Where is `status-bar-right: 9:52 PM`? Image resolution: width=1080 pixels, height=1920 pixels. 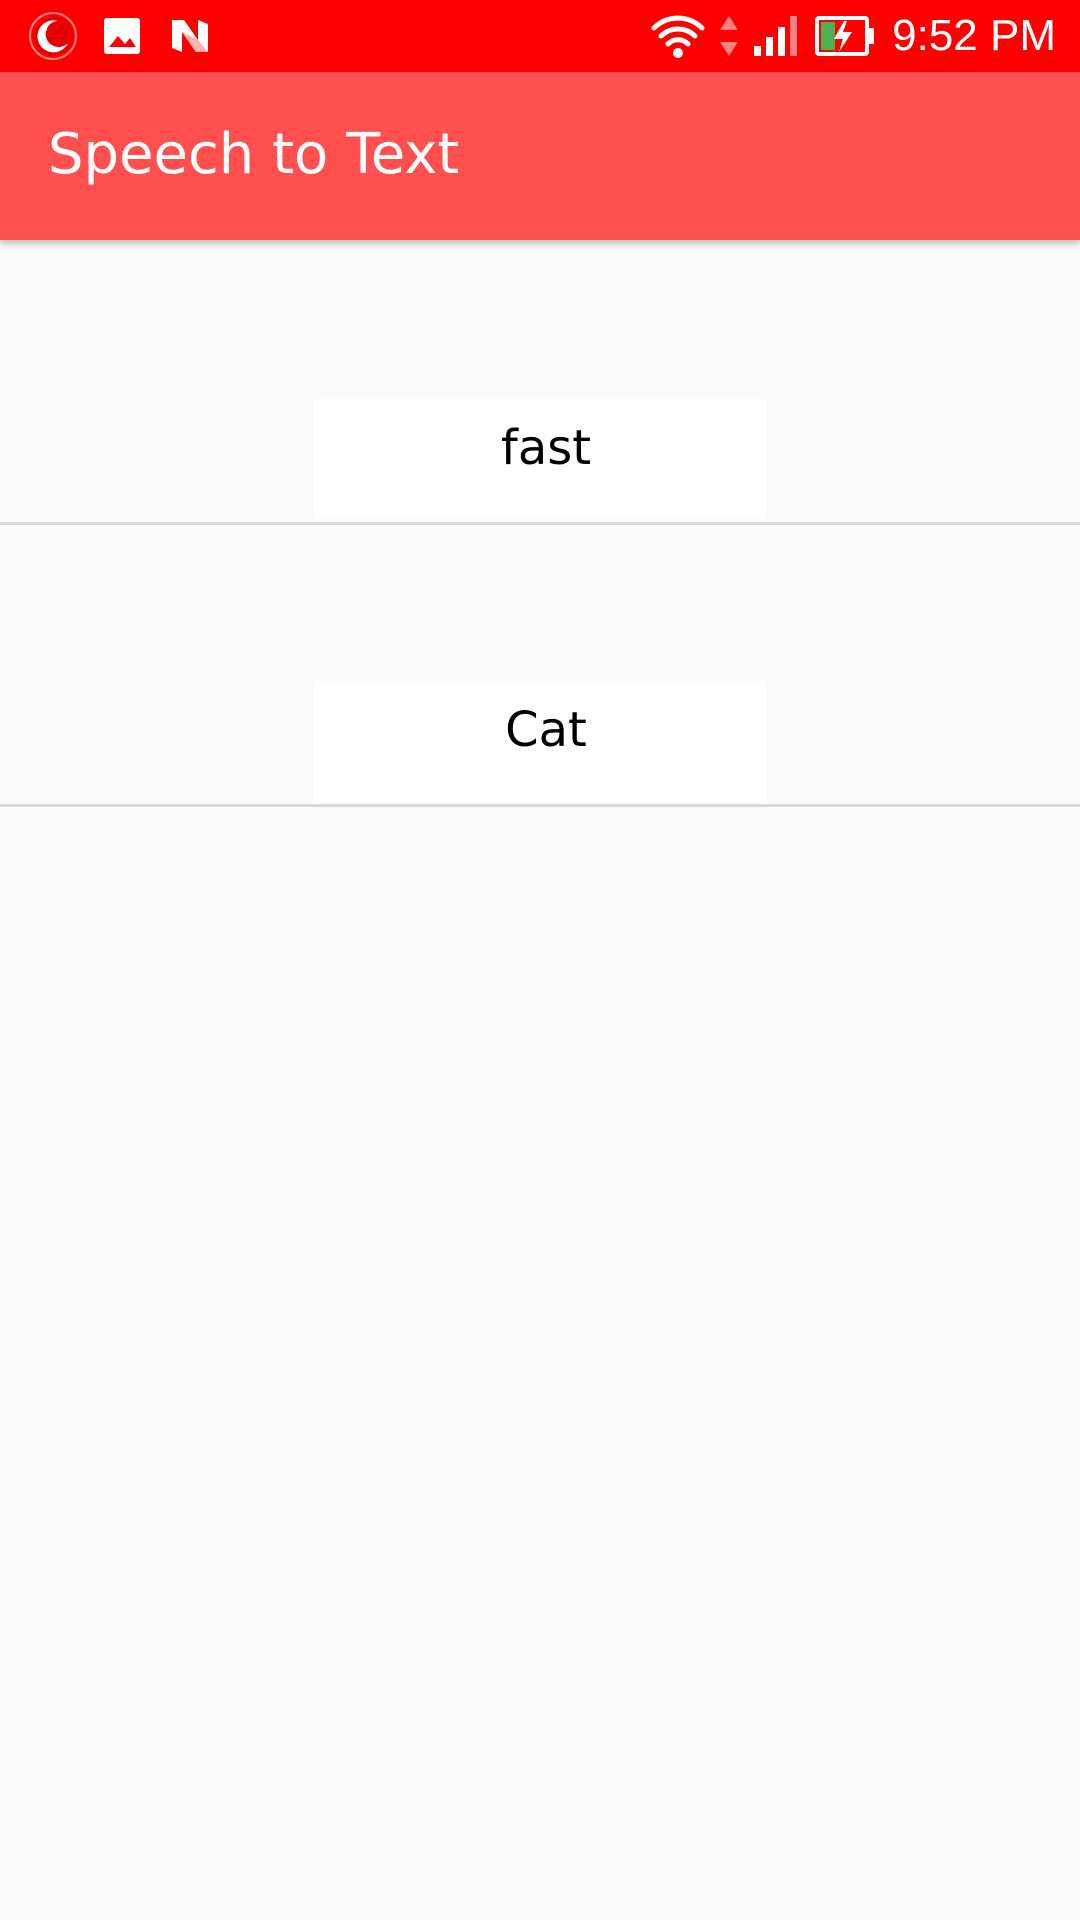 status-bar-right: 9:52 PM is located at coordinates (853, 36).